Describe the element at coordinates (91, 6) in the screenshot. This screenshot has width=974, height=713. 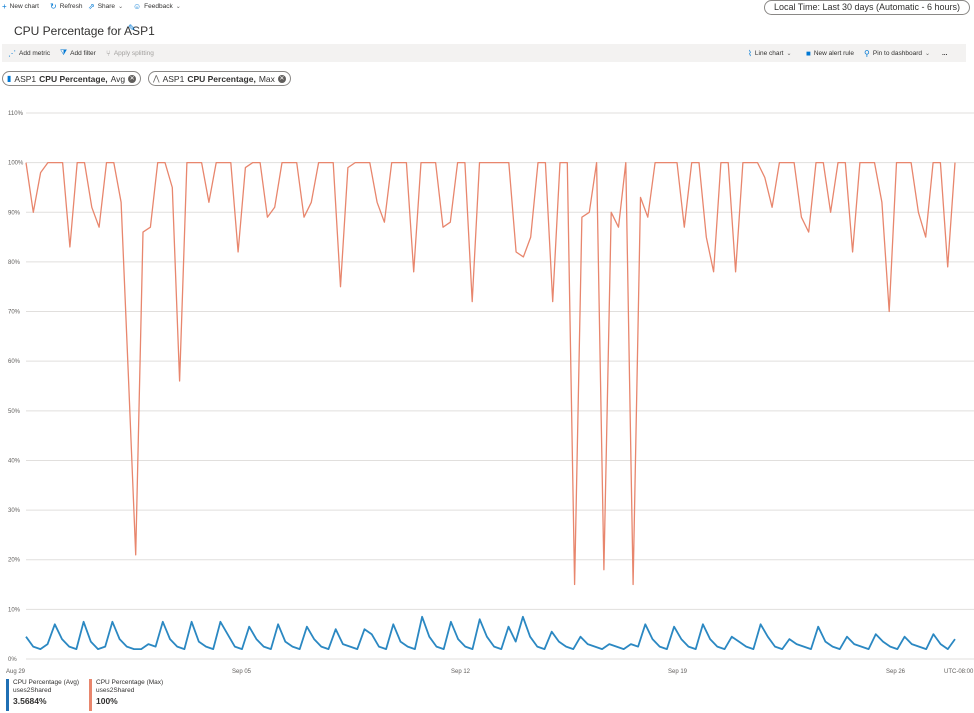
I see `share-icon: ⇗` at that location.